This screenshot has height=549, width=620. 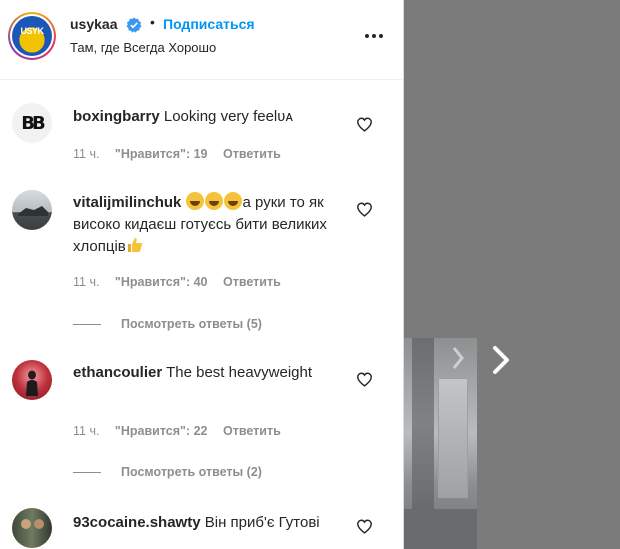 I want to click on comment-meta: 11 ч. "Нравится": 19 Ответить, so click(x=183, y=154).